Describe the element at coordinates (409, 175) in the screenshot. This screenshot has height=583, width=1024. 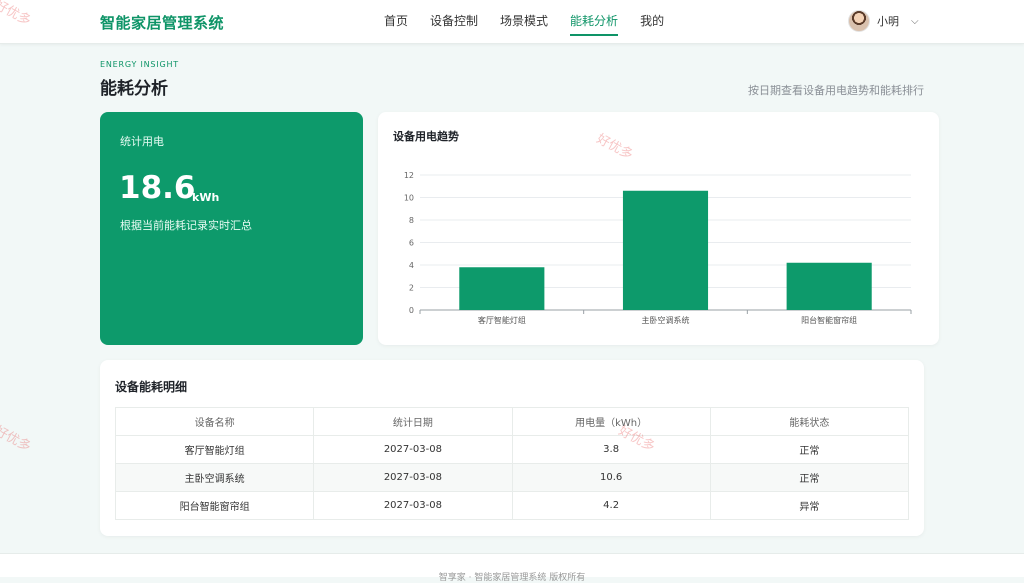
I see `y-tick-label: 12` at that location.